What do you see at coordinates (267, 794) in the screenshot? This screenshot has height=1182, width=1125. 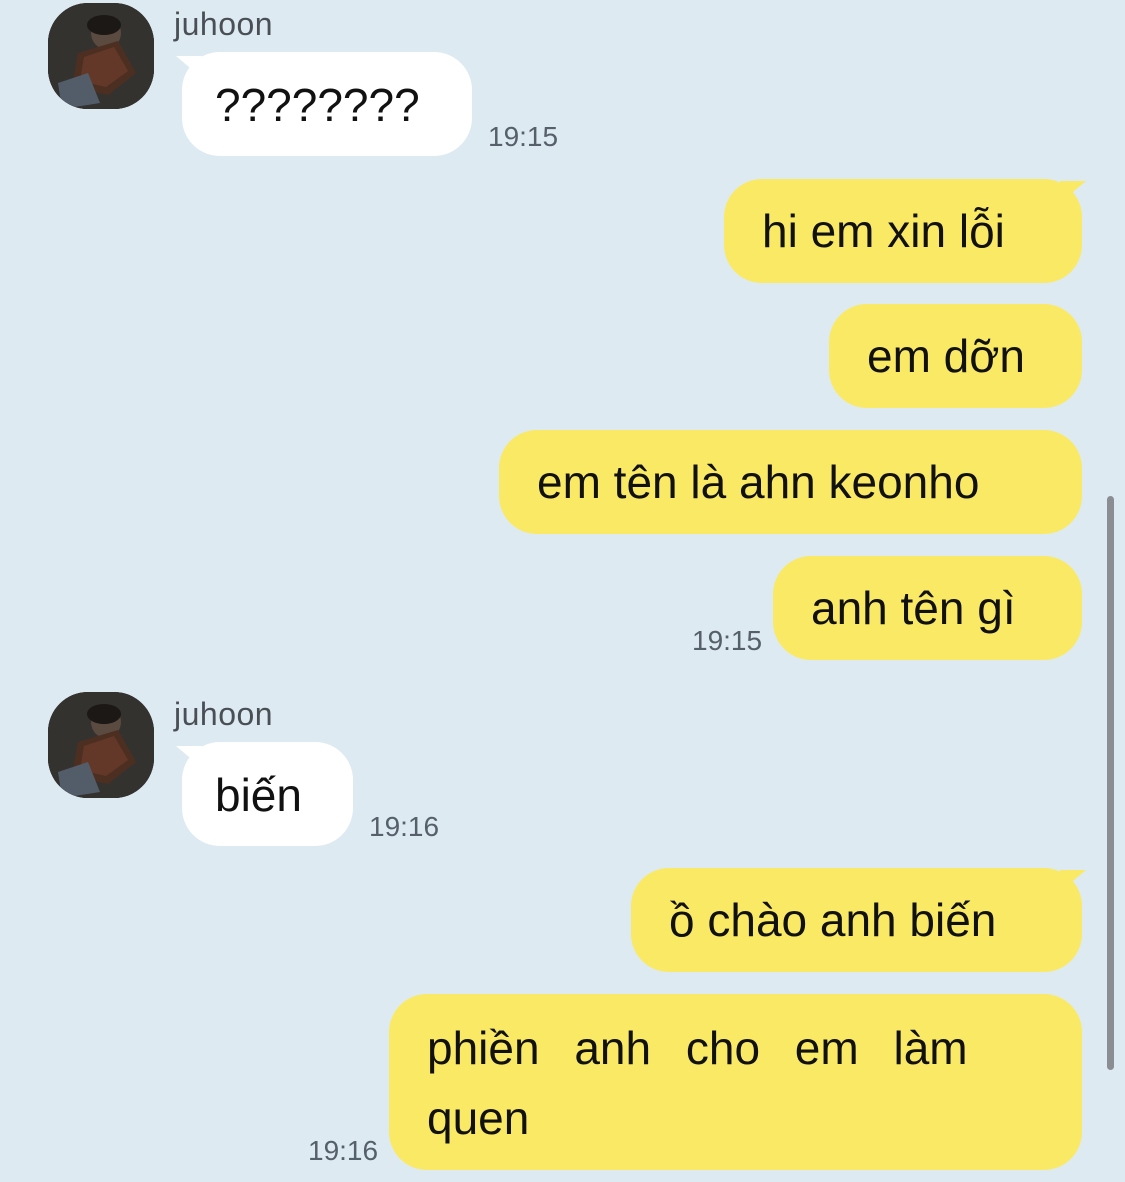 I see `incoming-message-bubble: biến` at bounding box center [267, 794].